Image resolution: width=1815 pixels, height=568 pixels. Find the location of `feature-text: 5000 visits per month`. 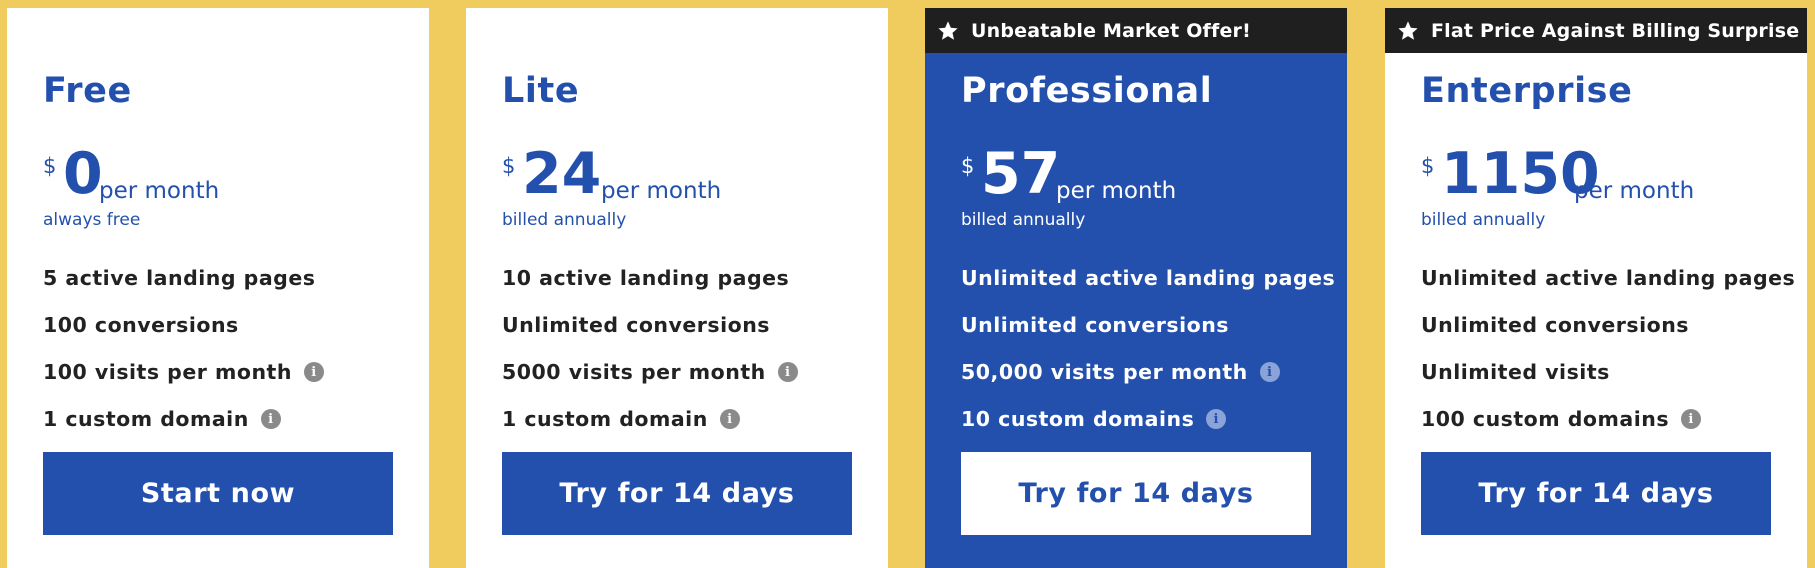

feature-text: 5000 visits per month is located at coordinates (634, 372).